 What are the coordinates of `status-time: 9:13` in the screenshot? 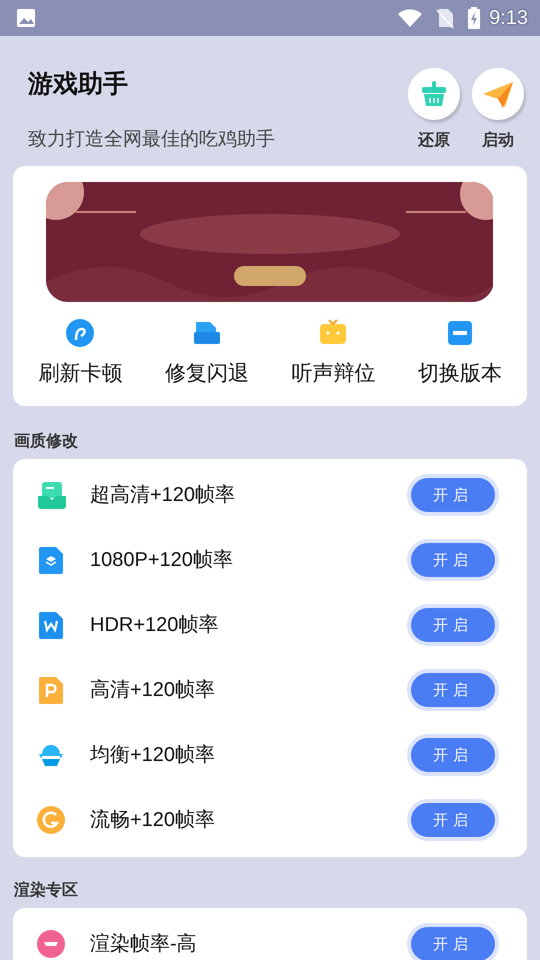 It's located at (508, 18).